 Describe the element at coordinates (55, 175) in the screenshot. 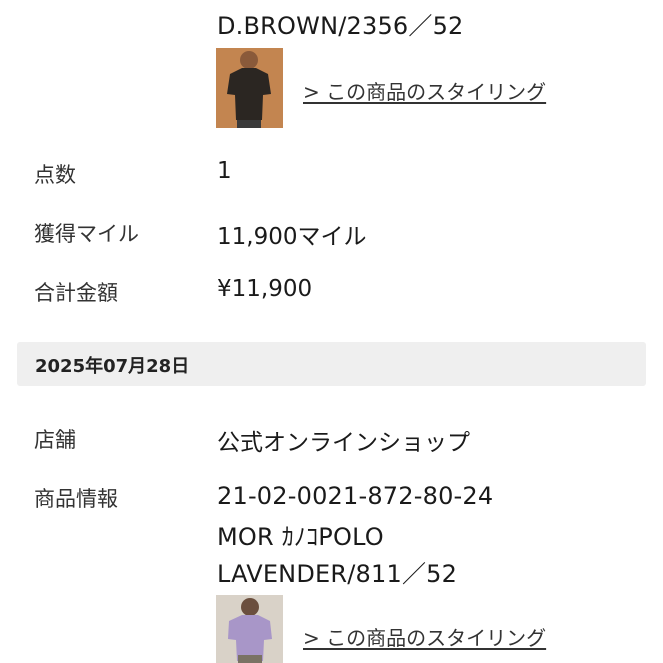

I see `quantity-label: 点数` at that location.